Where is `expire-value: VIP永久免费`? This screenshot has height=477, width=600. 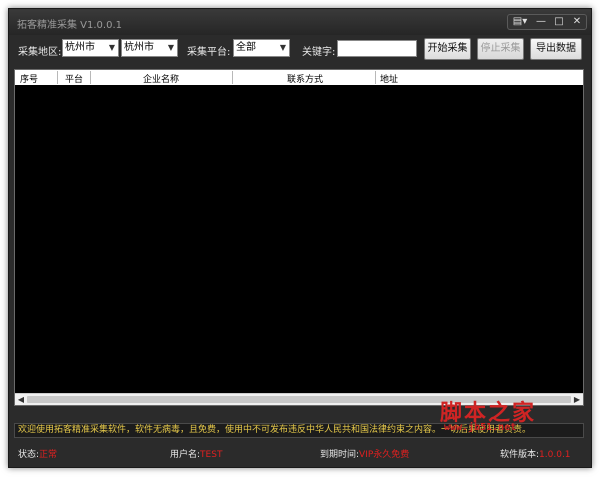 expire-value: VIP永久免费 is located at coordinates (384, 455).